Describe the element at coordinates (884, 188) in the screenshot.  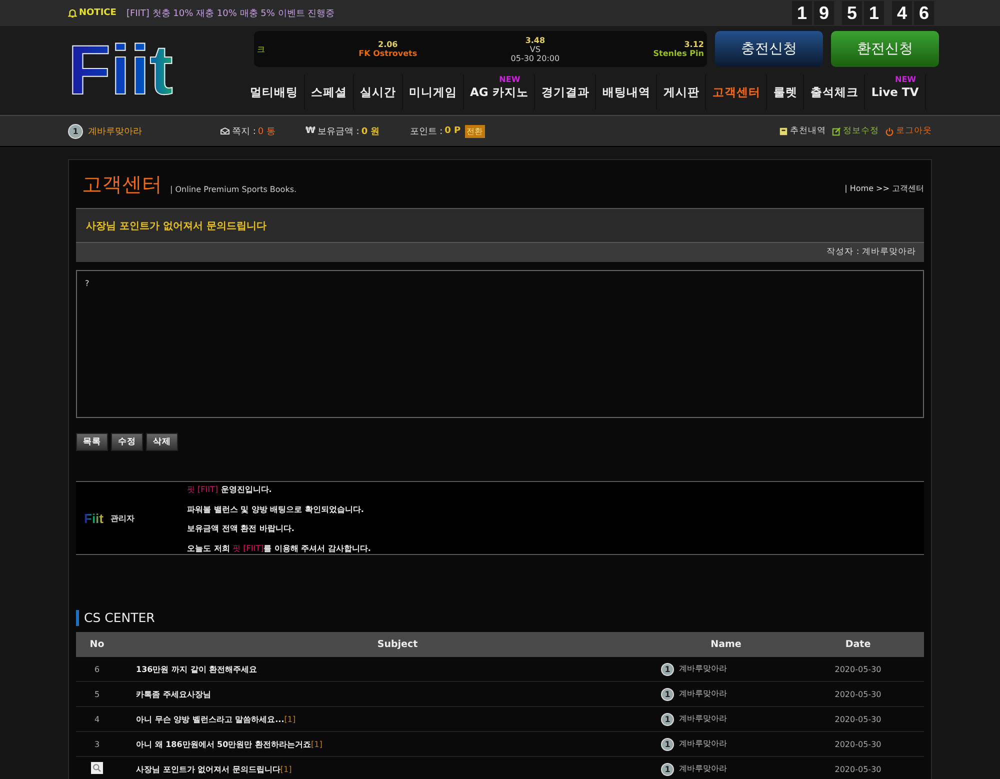
I see `breadcrumb: | Home >> 고객센터` at that location.